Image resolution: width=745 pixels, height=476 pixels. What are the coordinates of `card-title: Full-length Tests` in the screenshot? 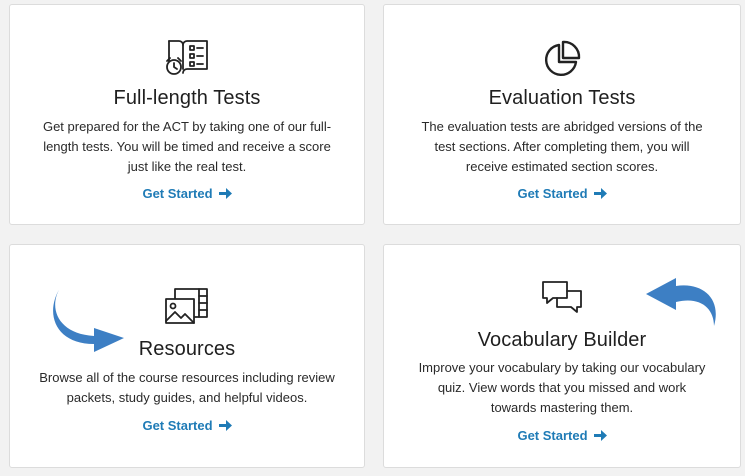 It's located at (187, 98).